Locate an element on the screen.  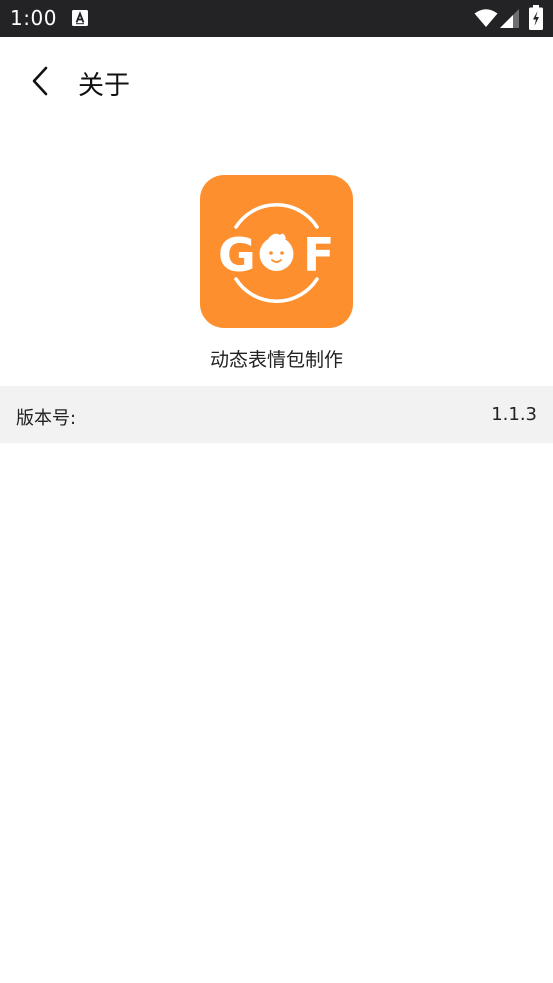
app-bar: 关于 is located at coordinates (276, 82).